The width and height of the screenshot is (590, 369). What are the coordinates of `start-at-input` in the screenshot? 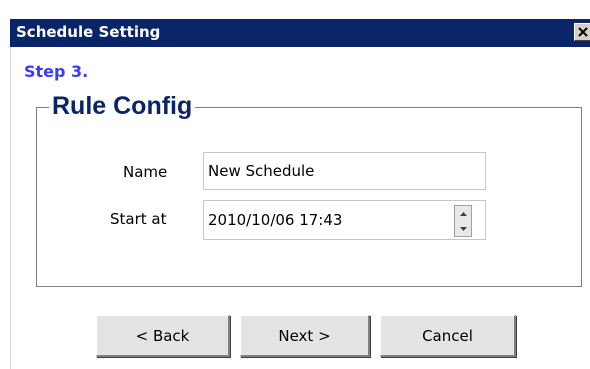 It's located at (344, 220).